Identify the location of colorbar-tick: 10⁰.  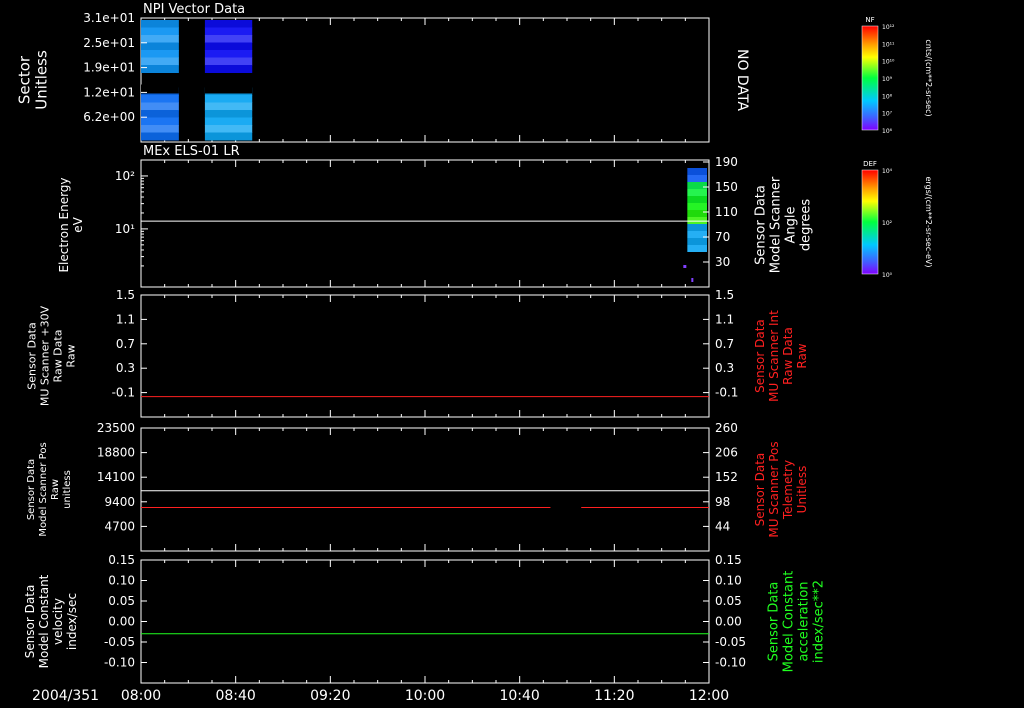
(887, 275).